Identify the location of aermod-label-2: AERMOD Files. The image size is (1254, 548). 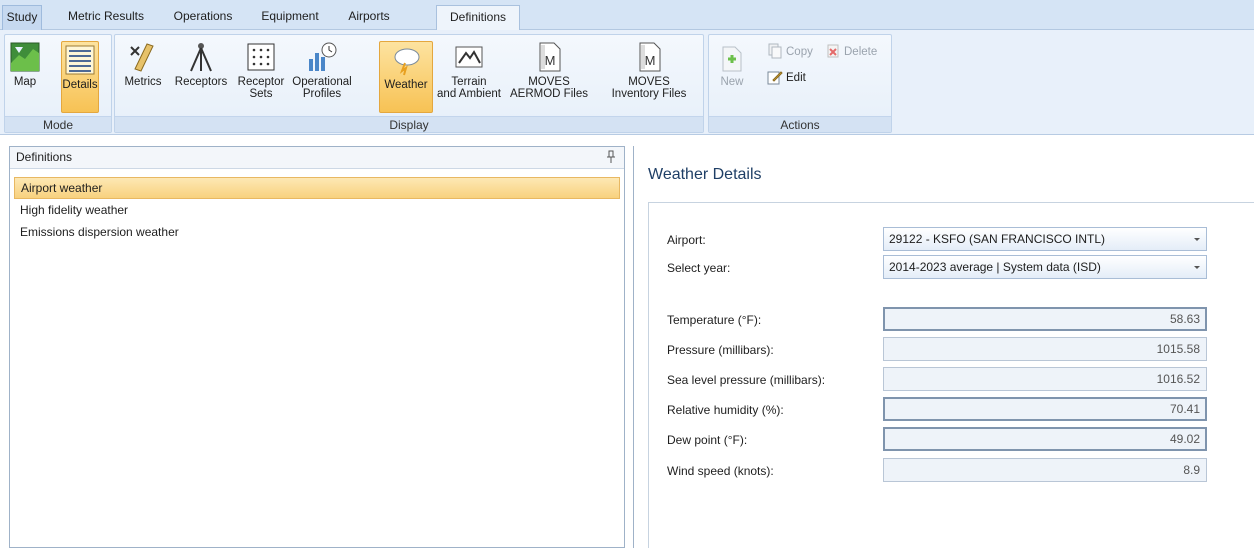
(549, 94).